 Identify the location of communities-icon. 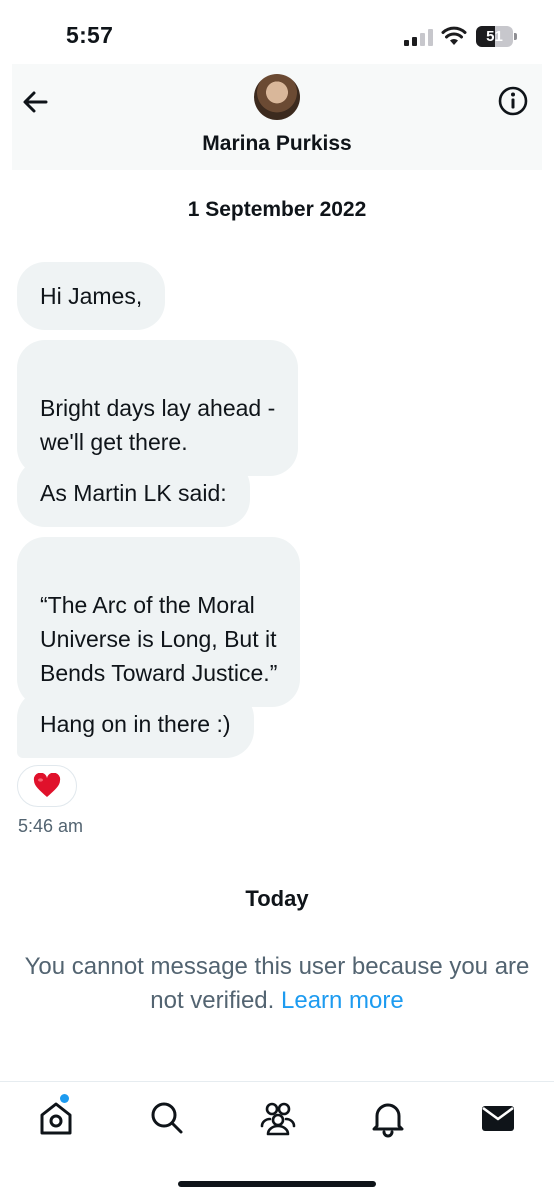
(278, 1118).